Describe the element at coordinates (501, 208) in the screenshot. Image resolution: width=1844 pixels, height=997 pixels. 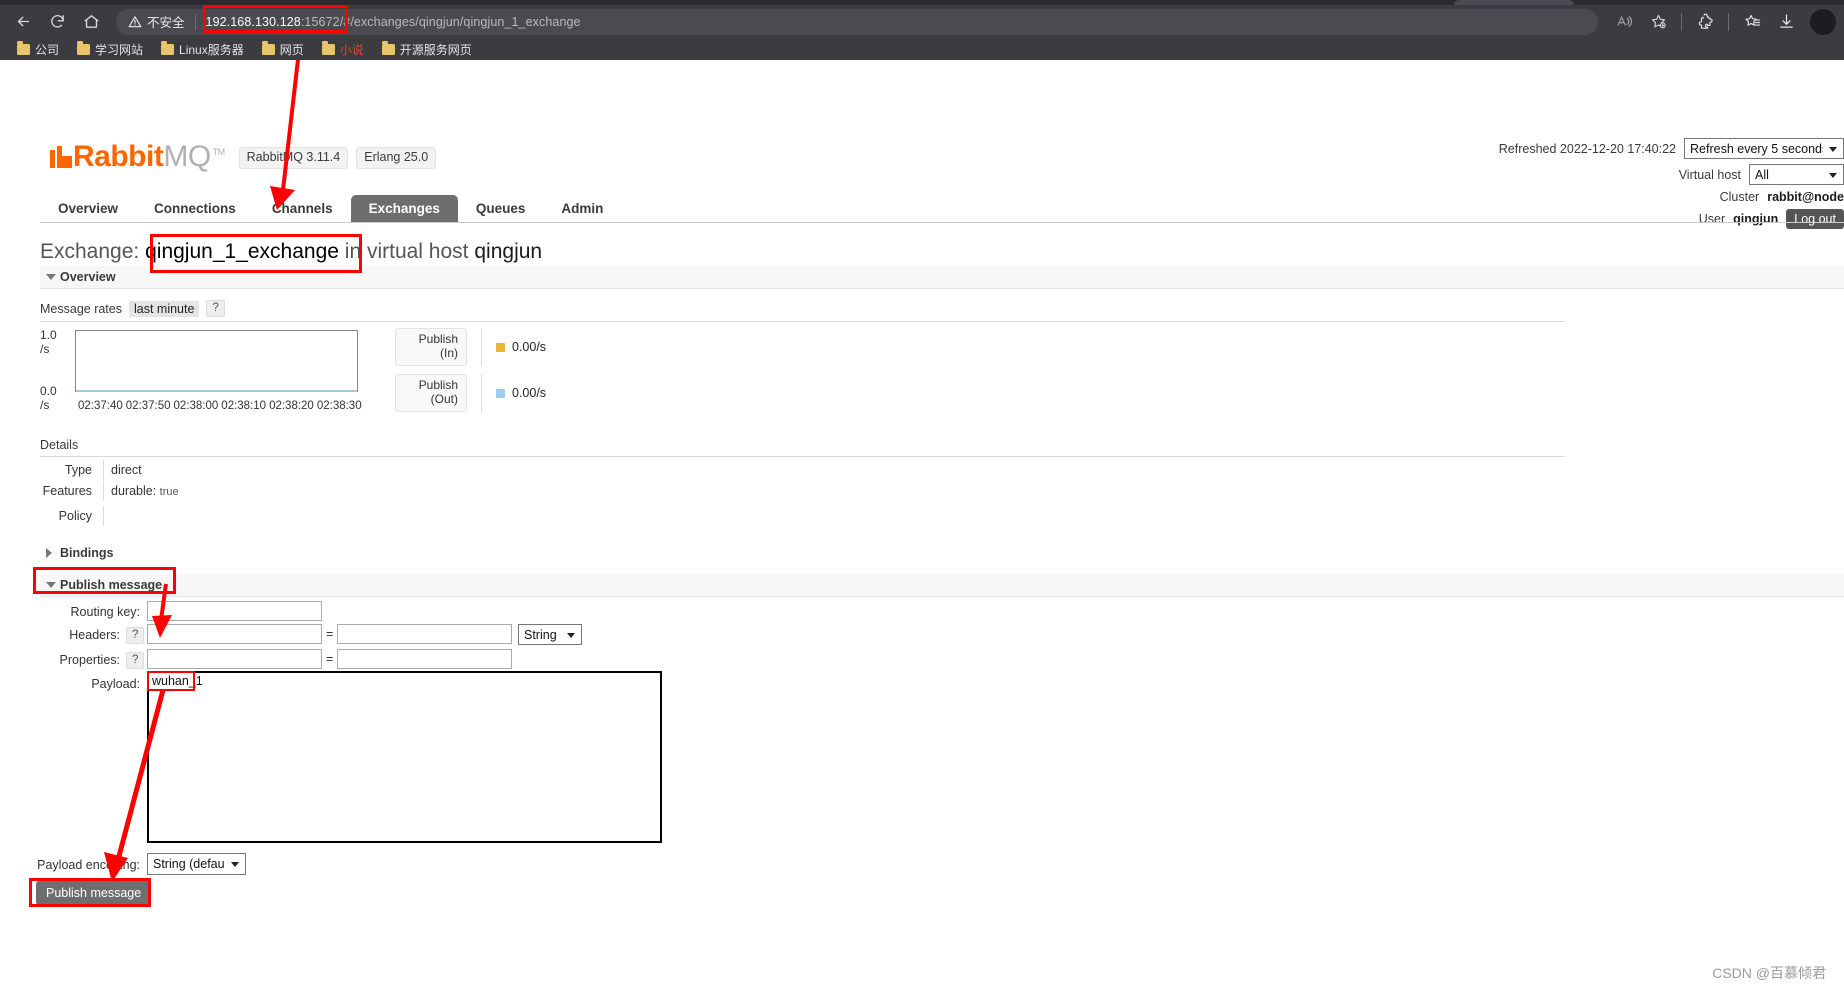
I see `tab-queues: Queues` at that location.